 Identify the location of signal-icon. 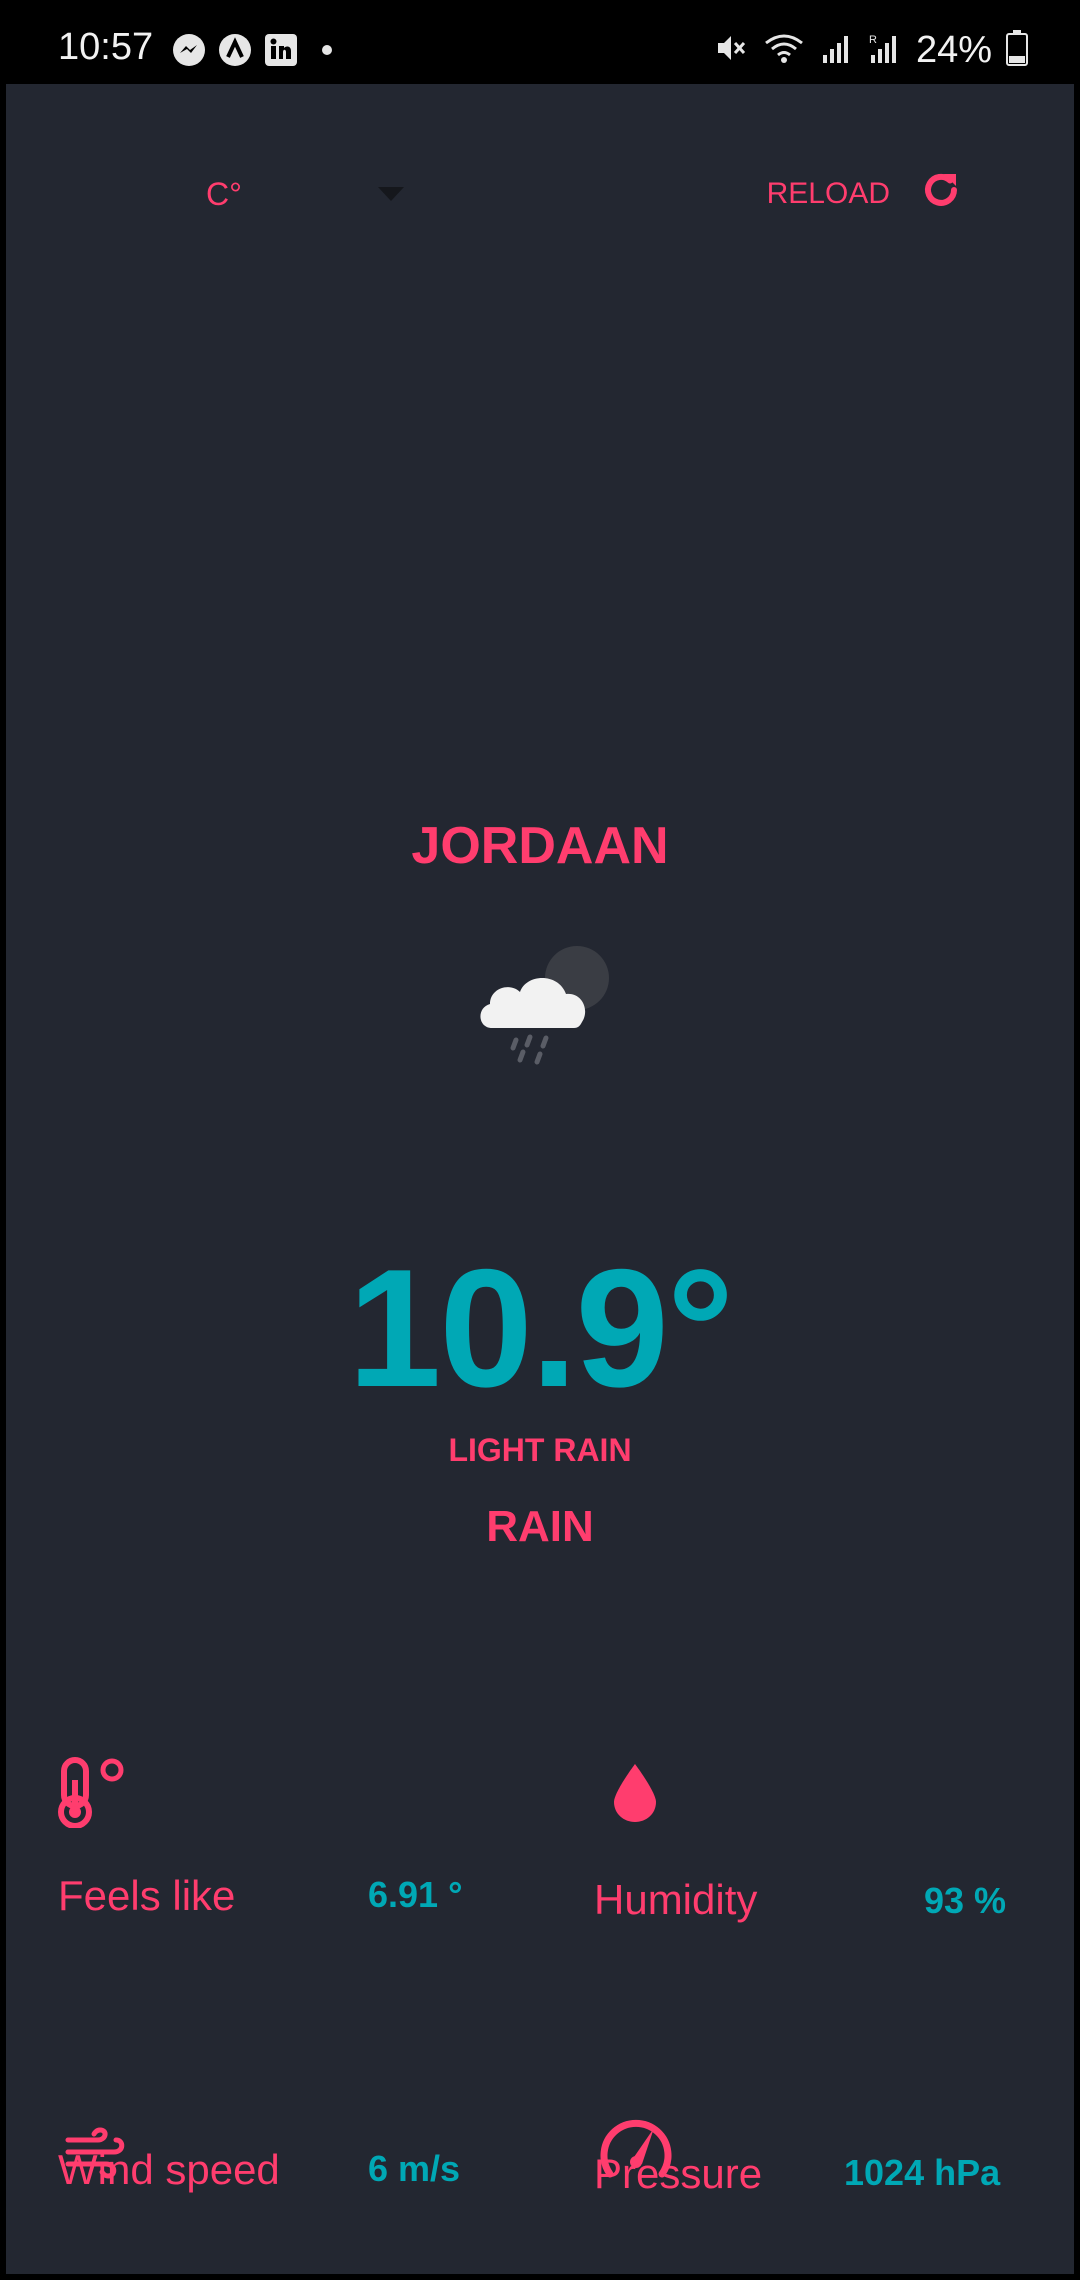
(837, 50).